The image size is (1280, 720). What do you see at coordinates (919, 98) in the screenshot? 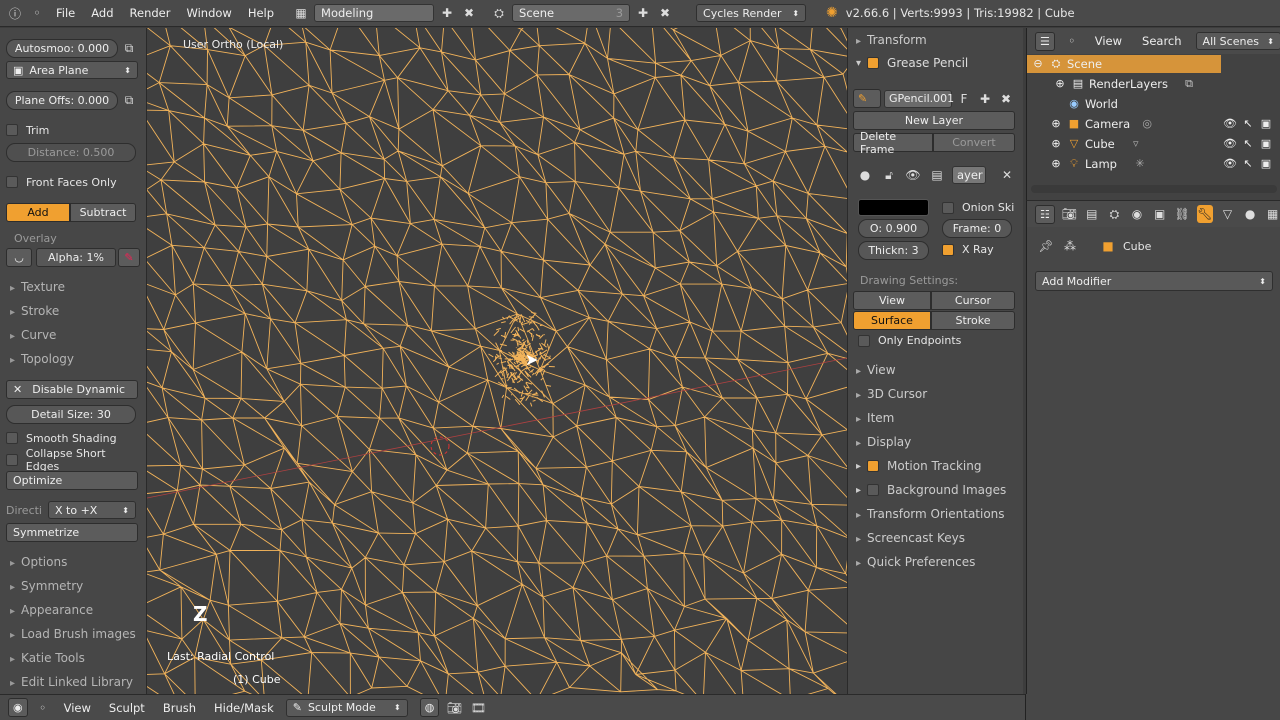
I see `gpencil-name-field: GPencil.001` at bounding box center [919, 98].